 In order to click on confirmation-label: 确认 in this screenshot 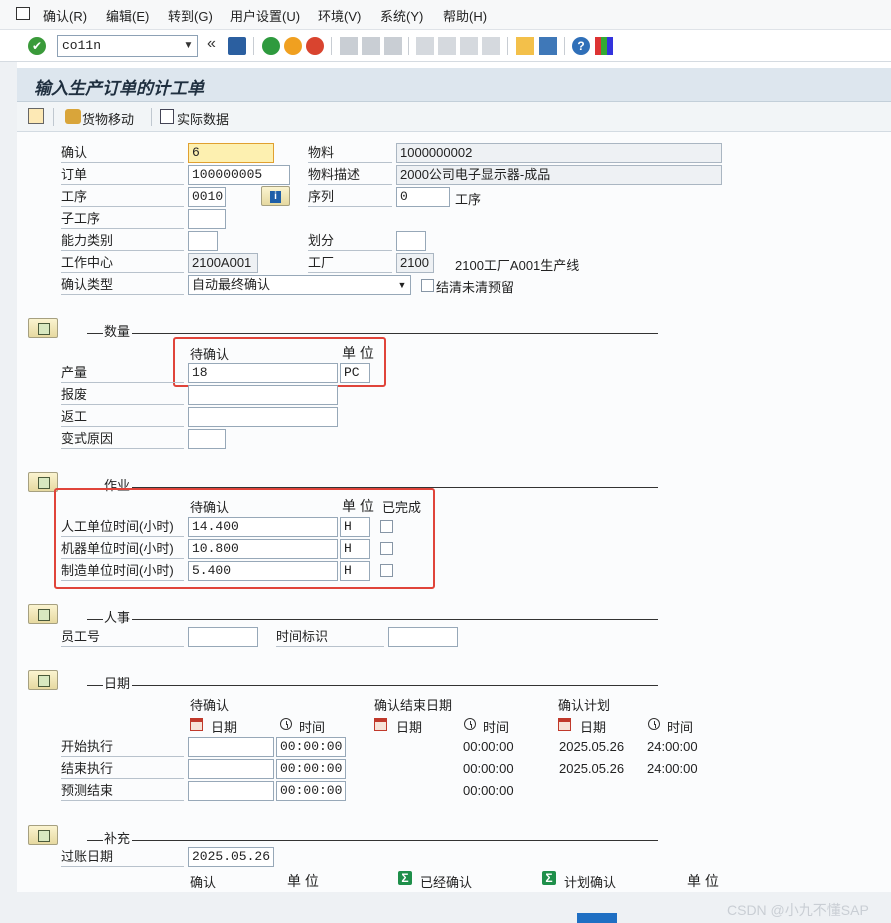, I will do `click(122, 153)`.